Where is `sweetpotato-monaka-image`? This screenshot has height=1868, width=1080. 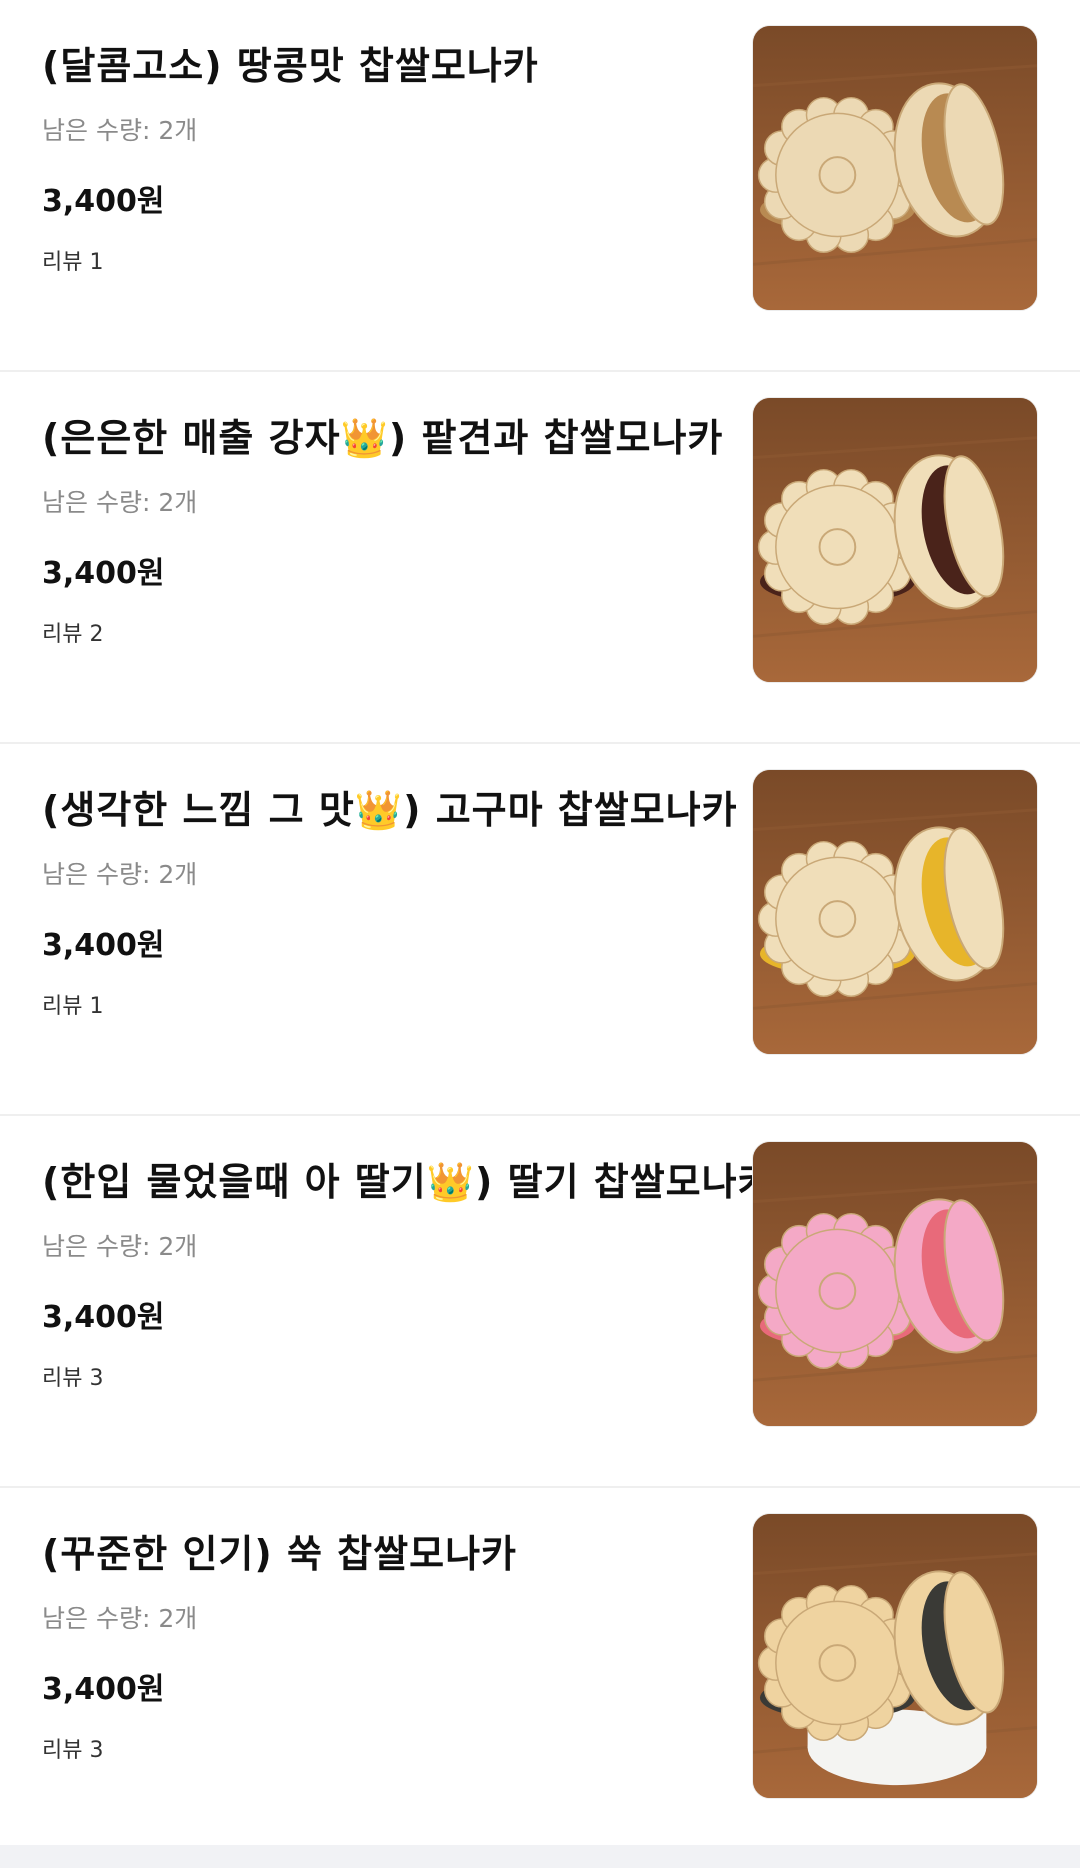
sweetpotato-monaka-image is located at coordinates (895, 912).